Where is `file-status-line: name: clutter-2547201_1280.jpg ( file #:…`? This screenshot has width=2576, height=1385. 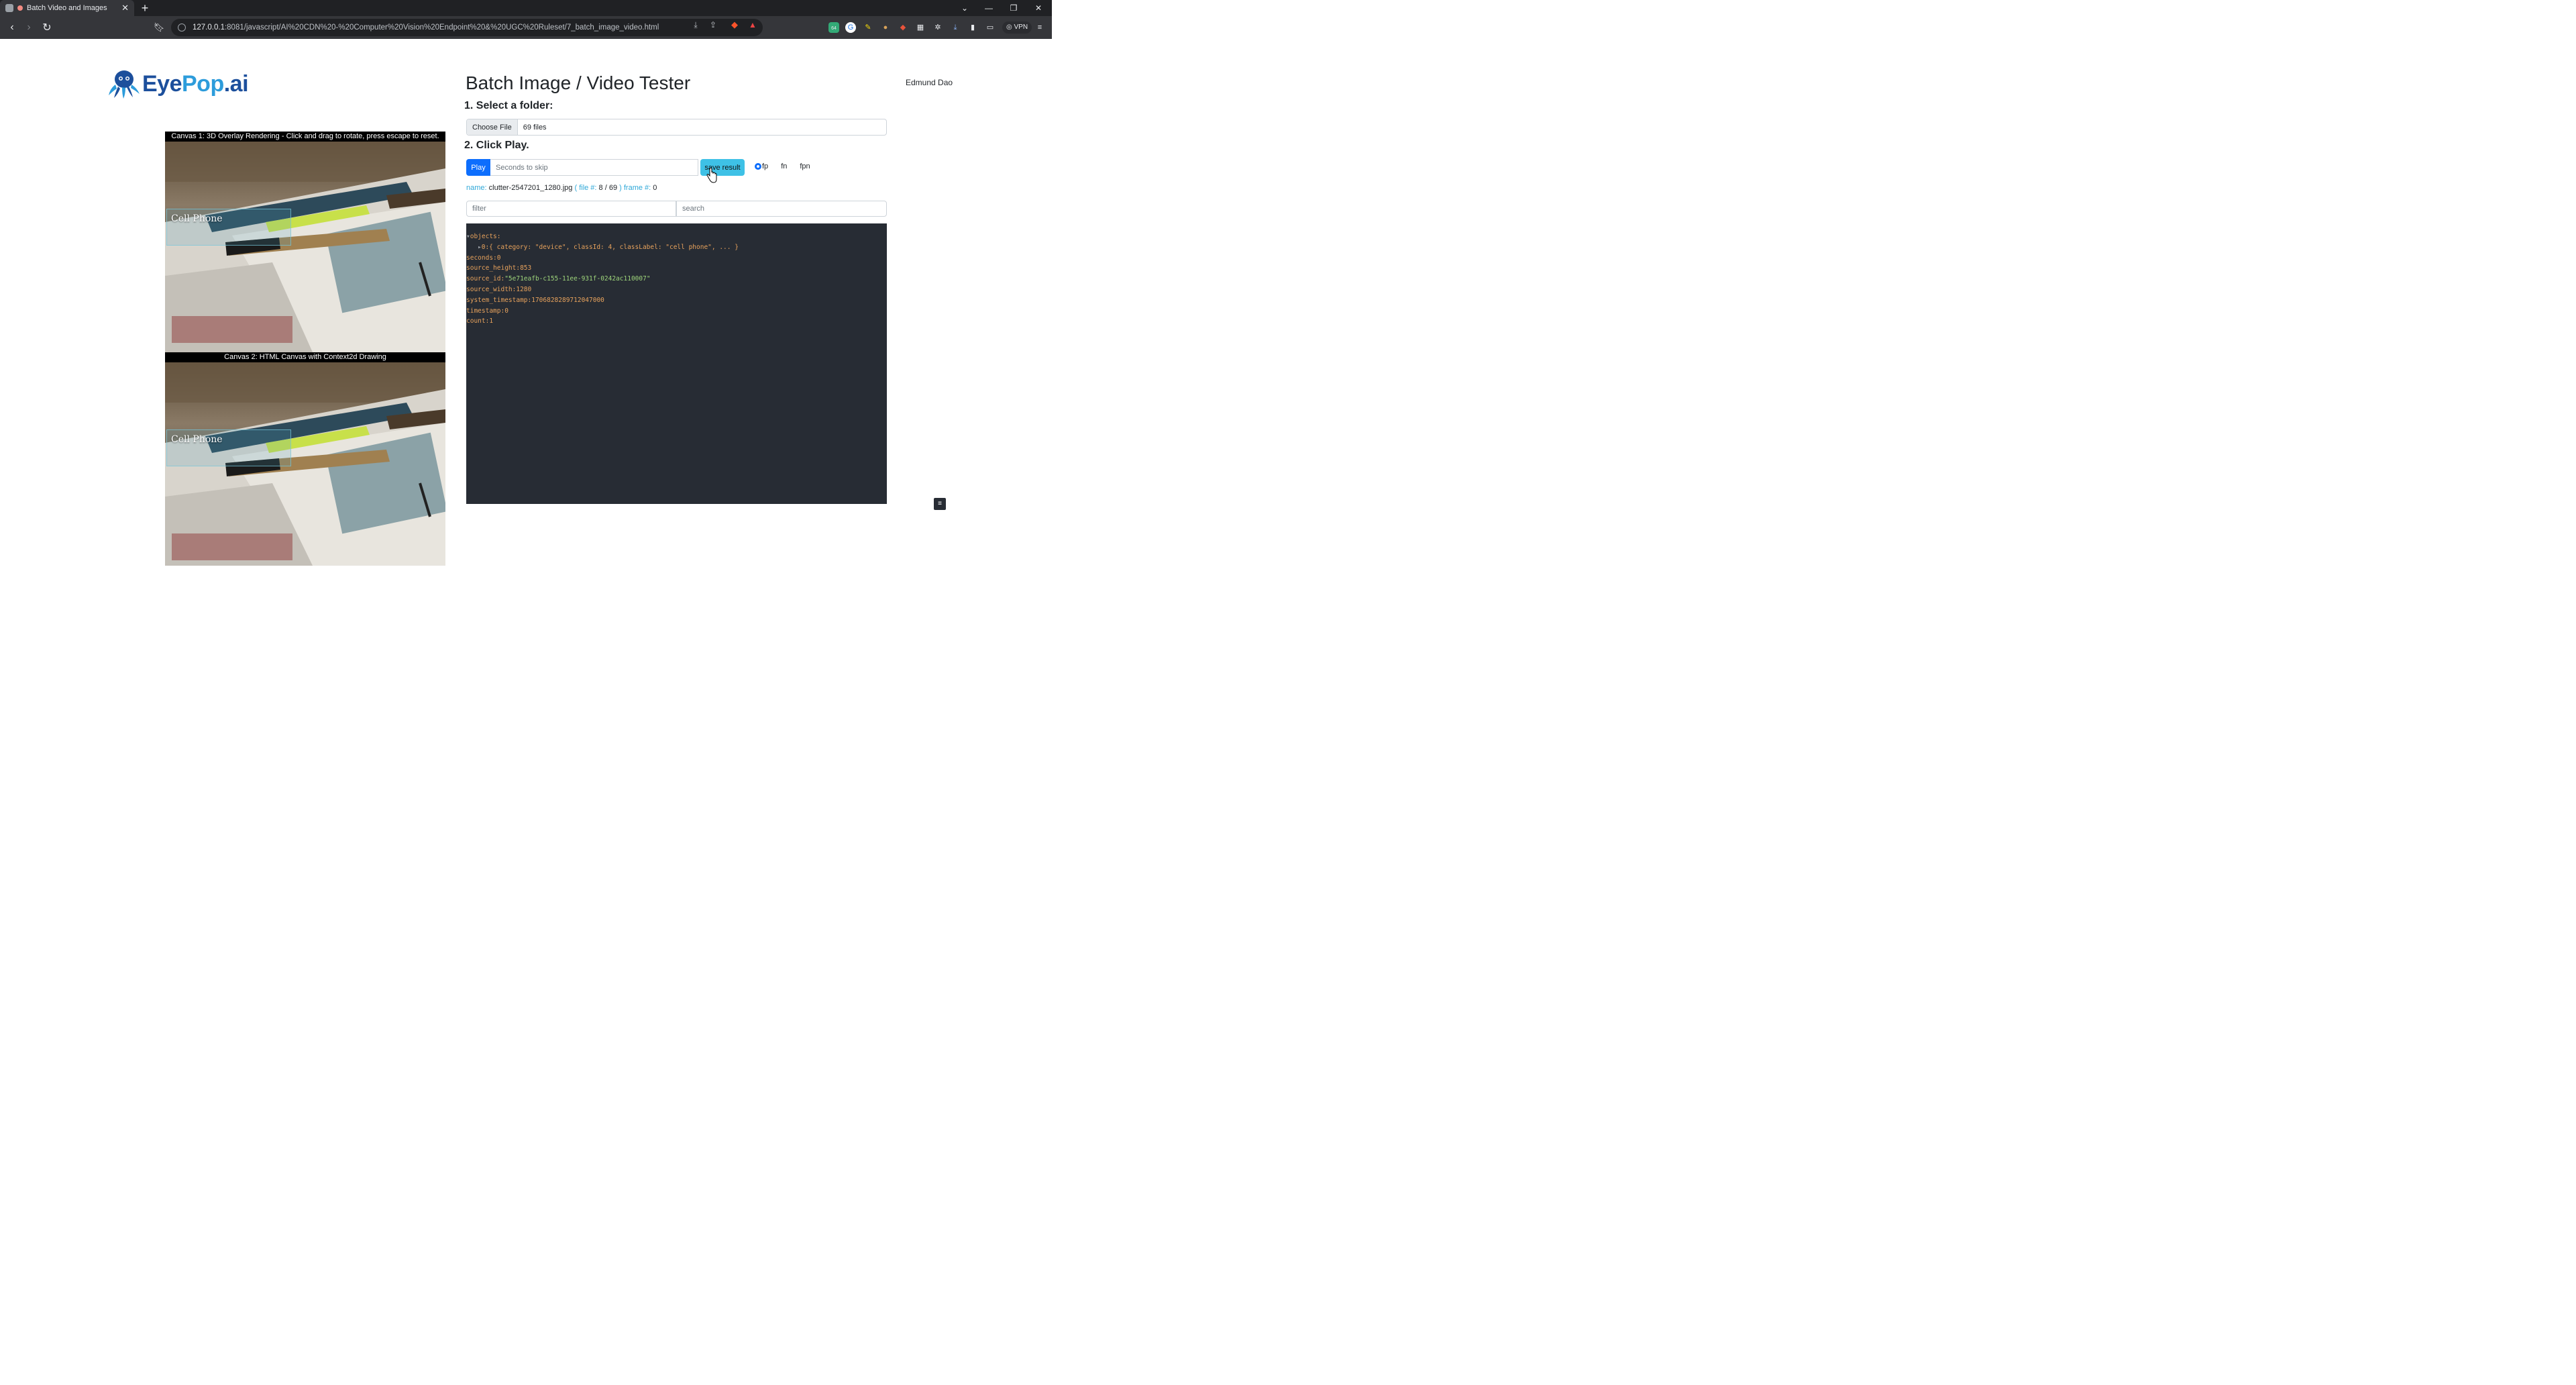 file-status-line: name: clutter-2547201_1280.jpg ( file #:… is located at coordinates (561, 188).